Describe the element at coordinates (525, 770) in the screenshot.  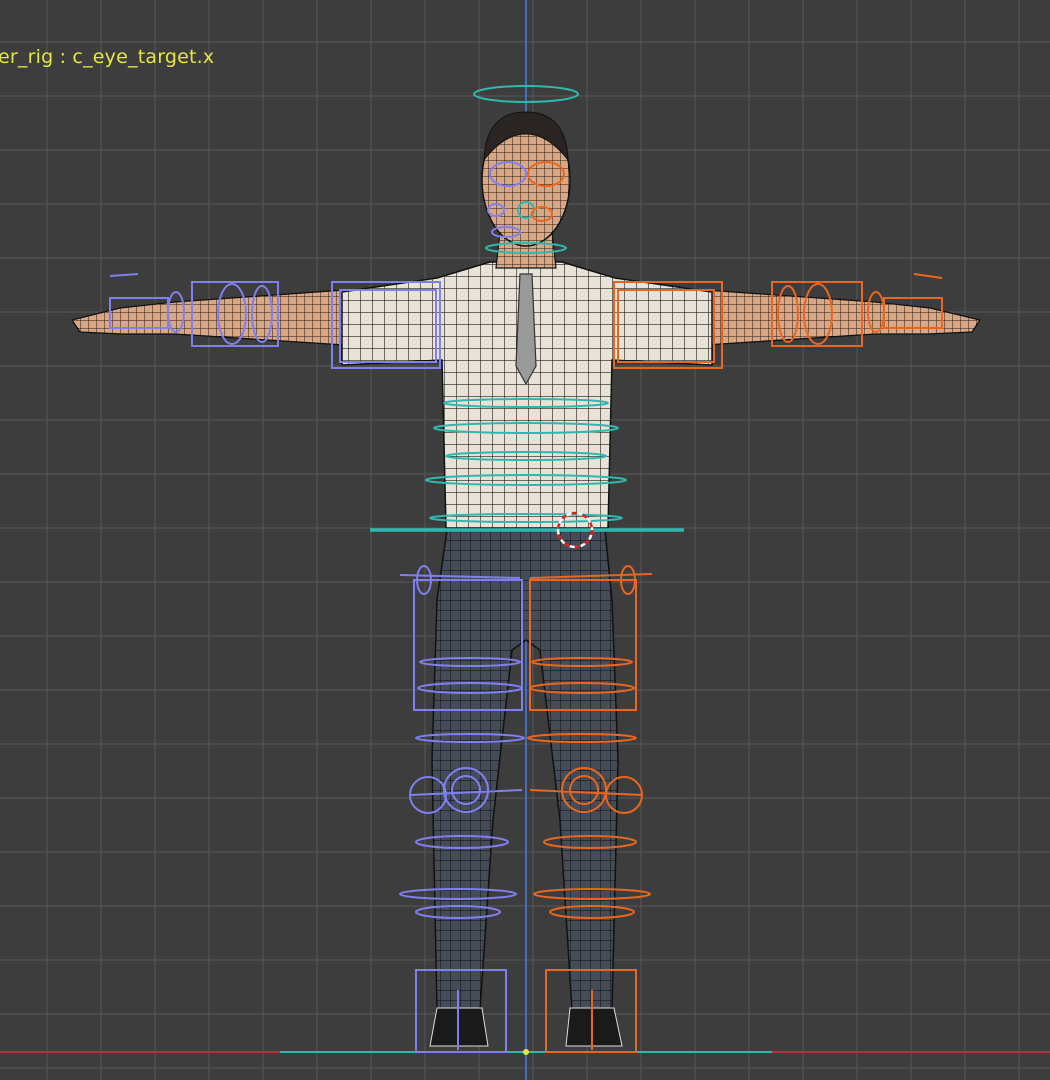
I see `pants-mesh` at that location.